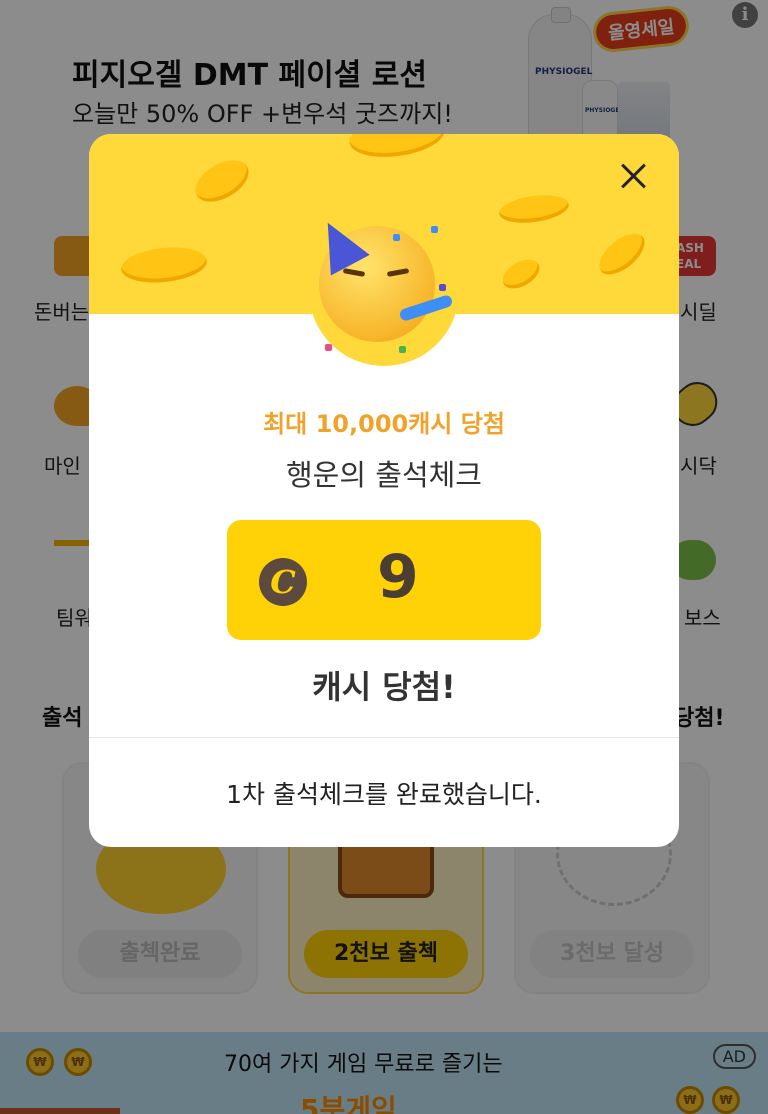  I want to click on reward-amount-box: C 9, so click(384, 580).